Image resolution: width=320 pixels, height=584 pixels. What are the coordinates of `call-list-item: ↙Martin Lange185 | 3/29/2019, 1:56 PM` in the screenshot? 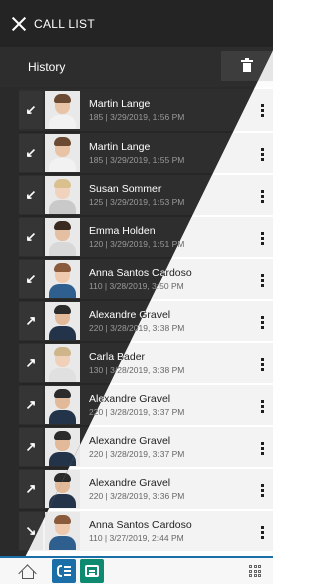 It's located at (146, 110).